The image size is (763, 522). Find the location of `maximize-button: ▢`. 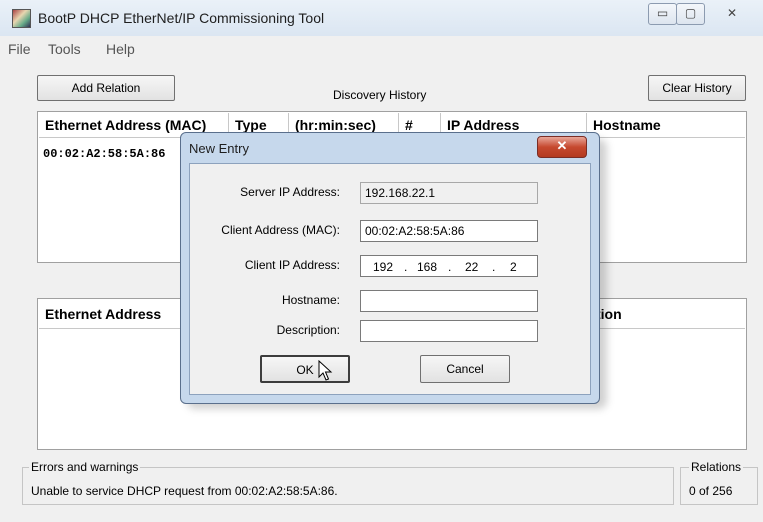

maximize-button: ▢ is located at coordinates (690, 14).